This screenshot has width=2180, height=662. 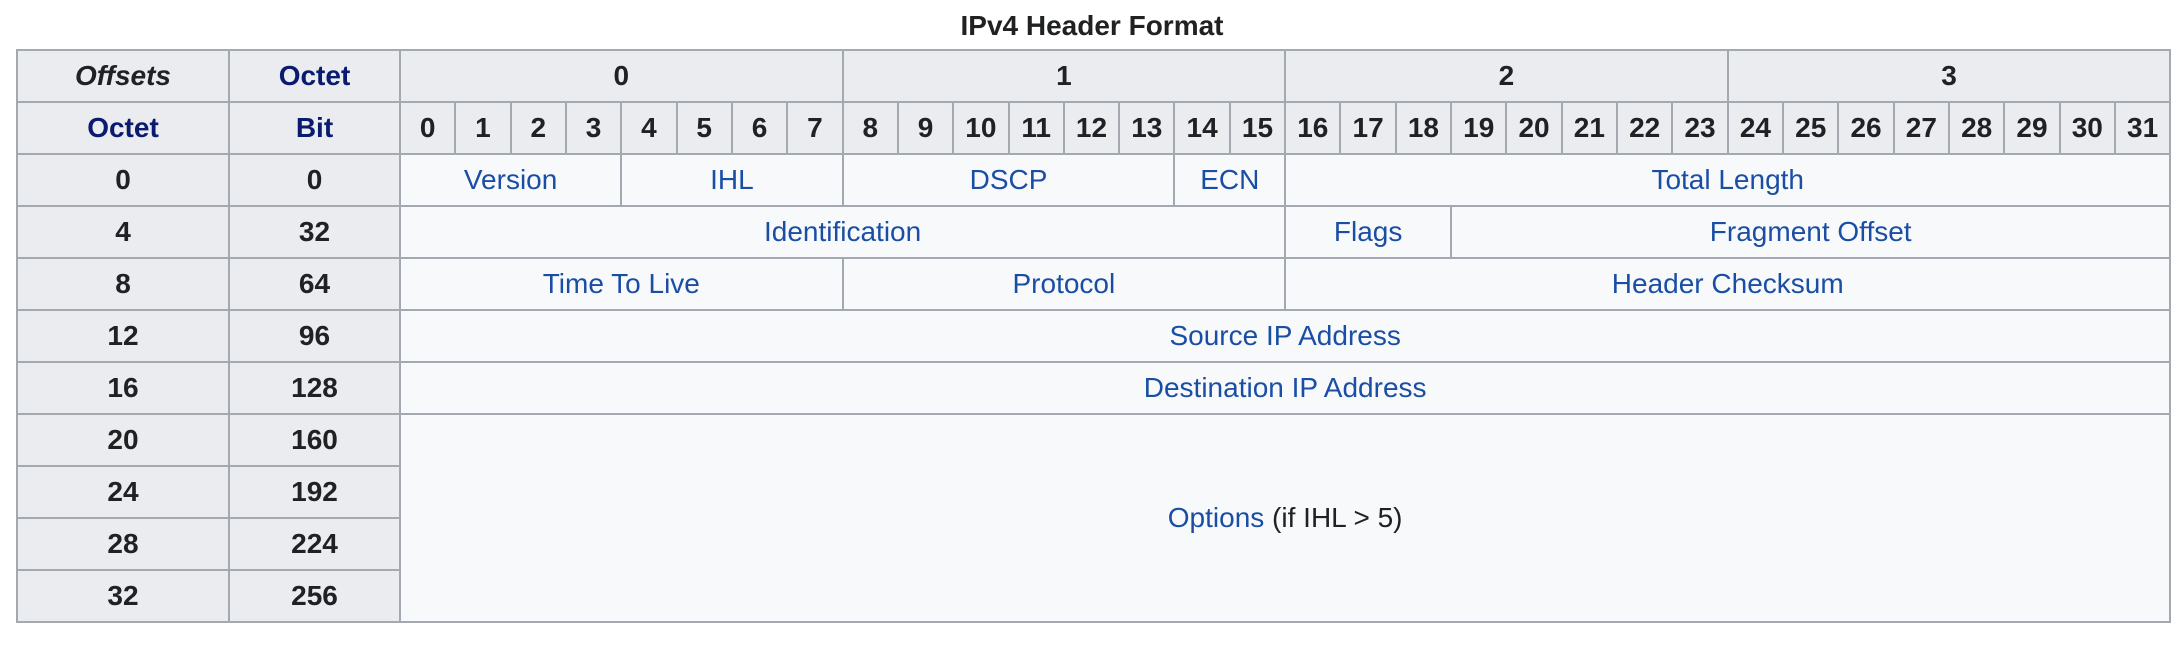 What do you see at coordinates (1976, 128) in the screenshot?
I see `bit-number-28: 28` at bounding box center [1976, 128].